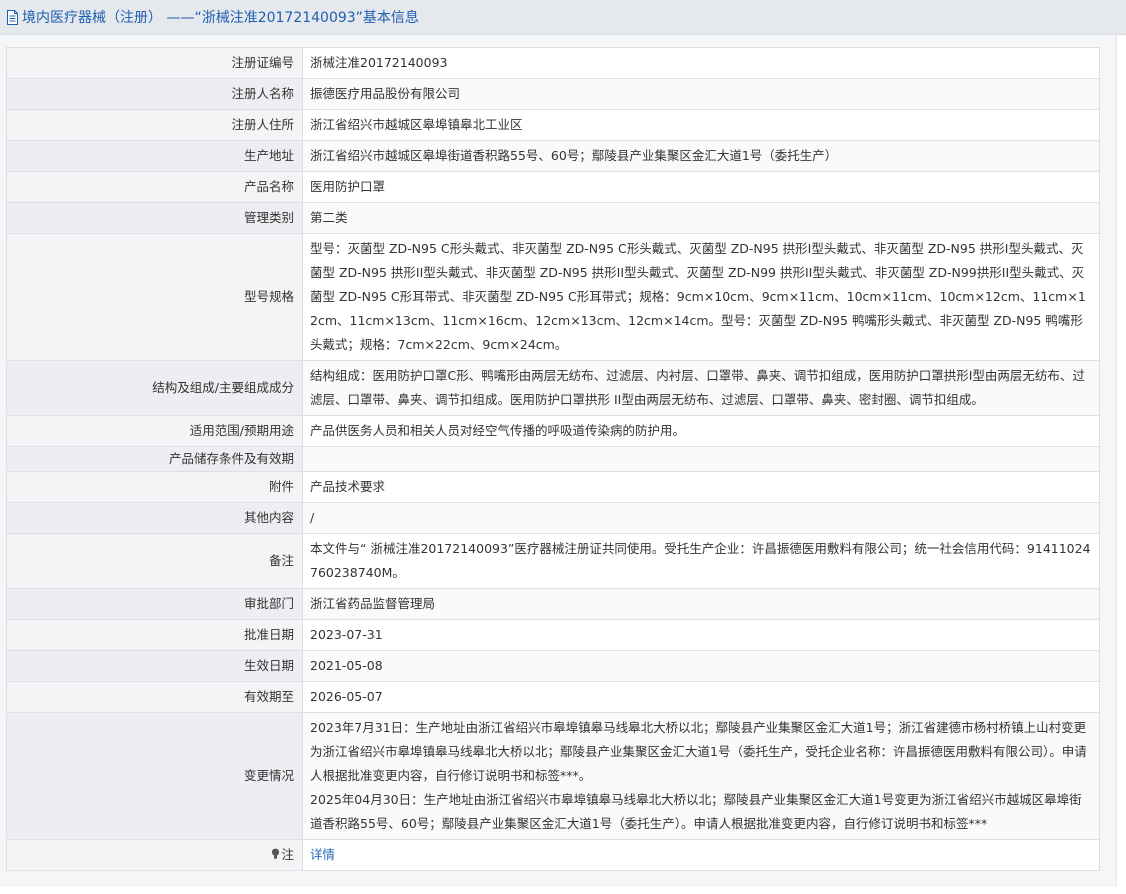 The width and height of the screenshot is (1126, 894). What do you see at coordinates (154, 94) in the screenshot?
I see `field-label: 注册人名称` at bounding box center [154, 94].